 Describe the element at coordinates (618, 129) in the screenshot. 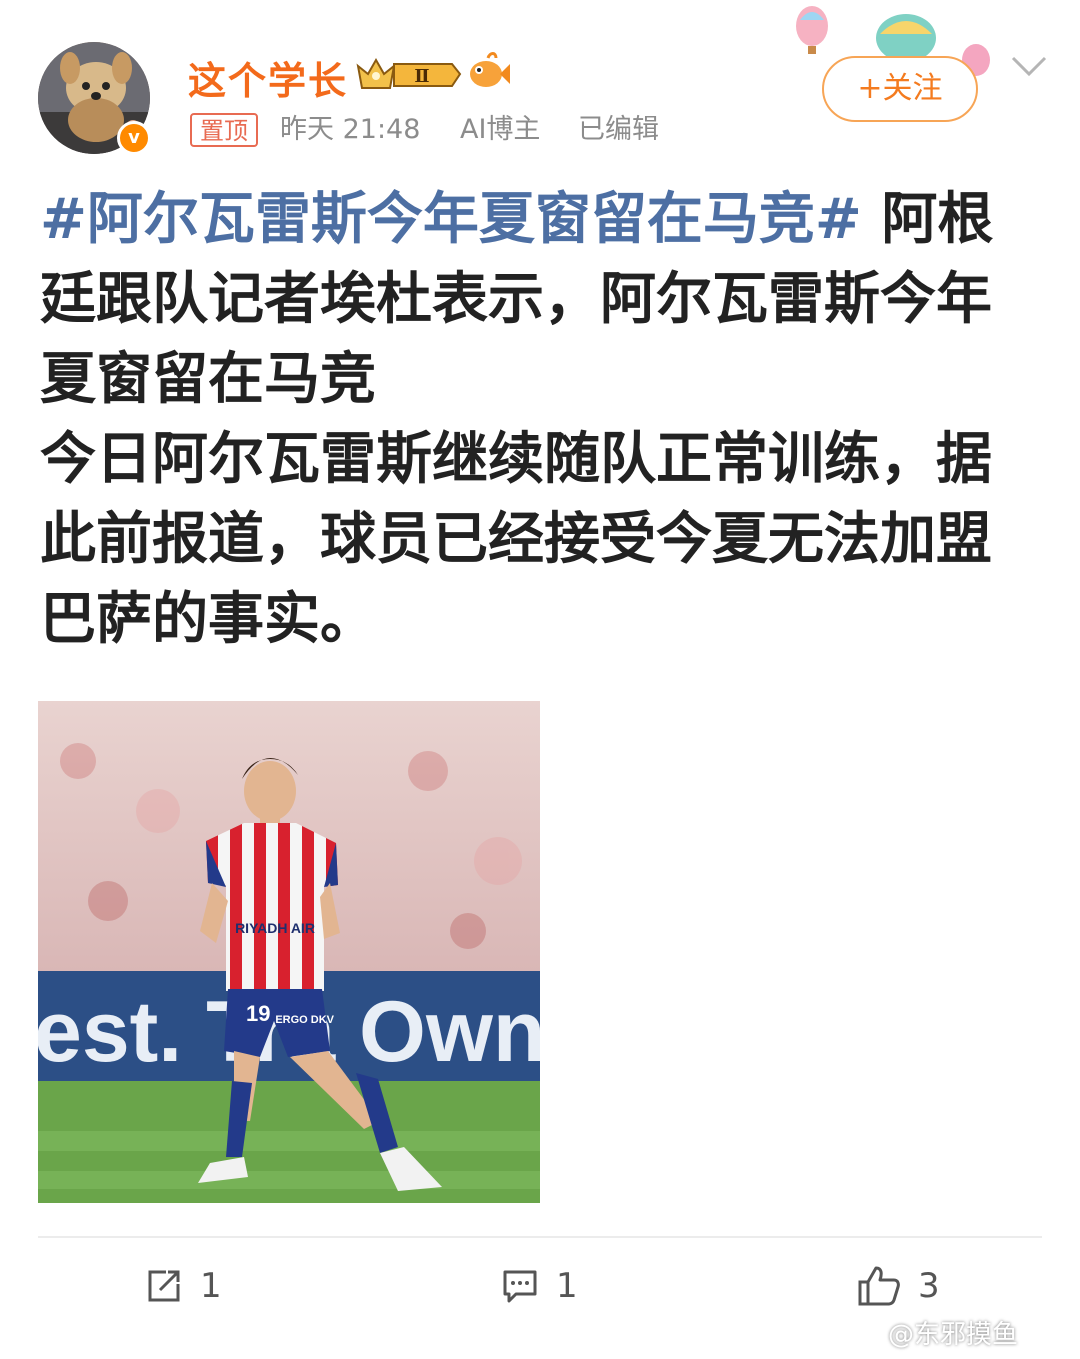

I see `edited-label: 已编辑` at that location.